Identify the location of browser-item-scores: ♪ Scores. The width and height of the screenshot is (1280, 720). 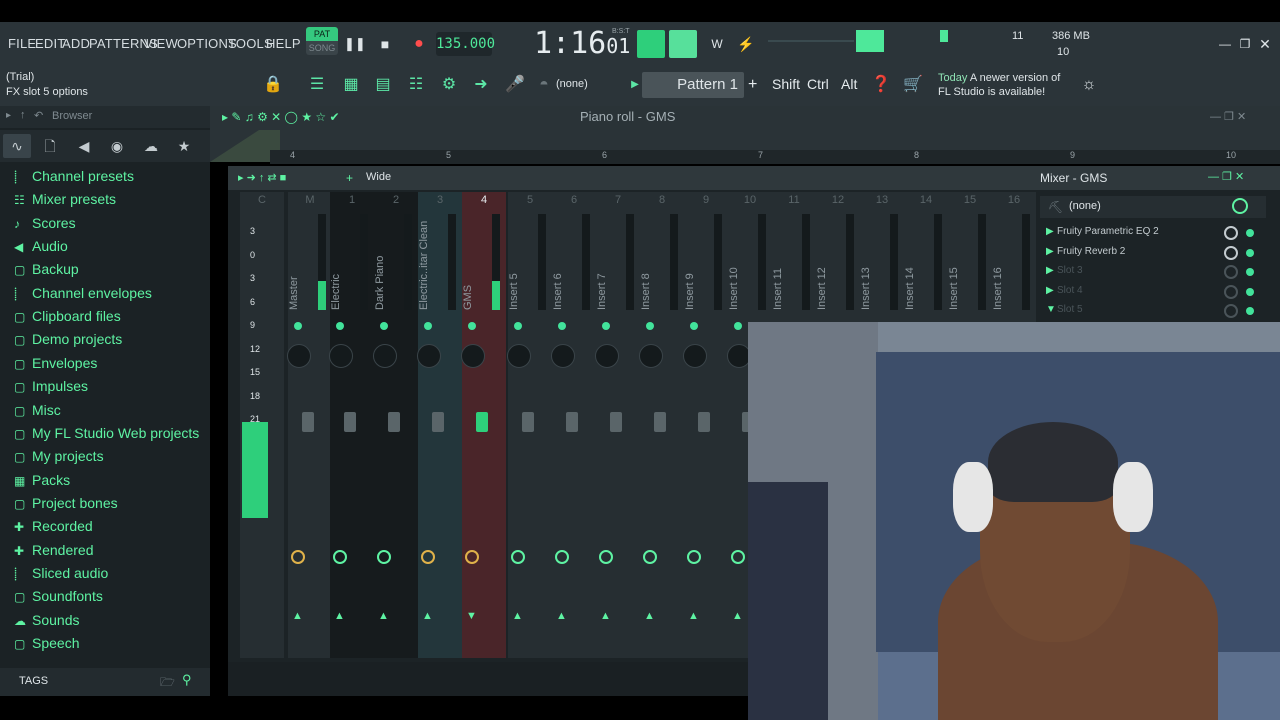
(45, 226).